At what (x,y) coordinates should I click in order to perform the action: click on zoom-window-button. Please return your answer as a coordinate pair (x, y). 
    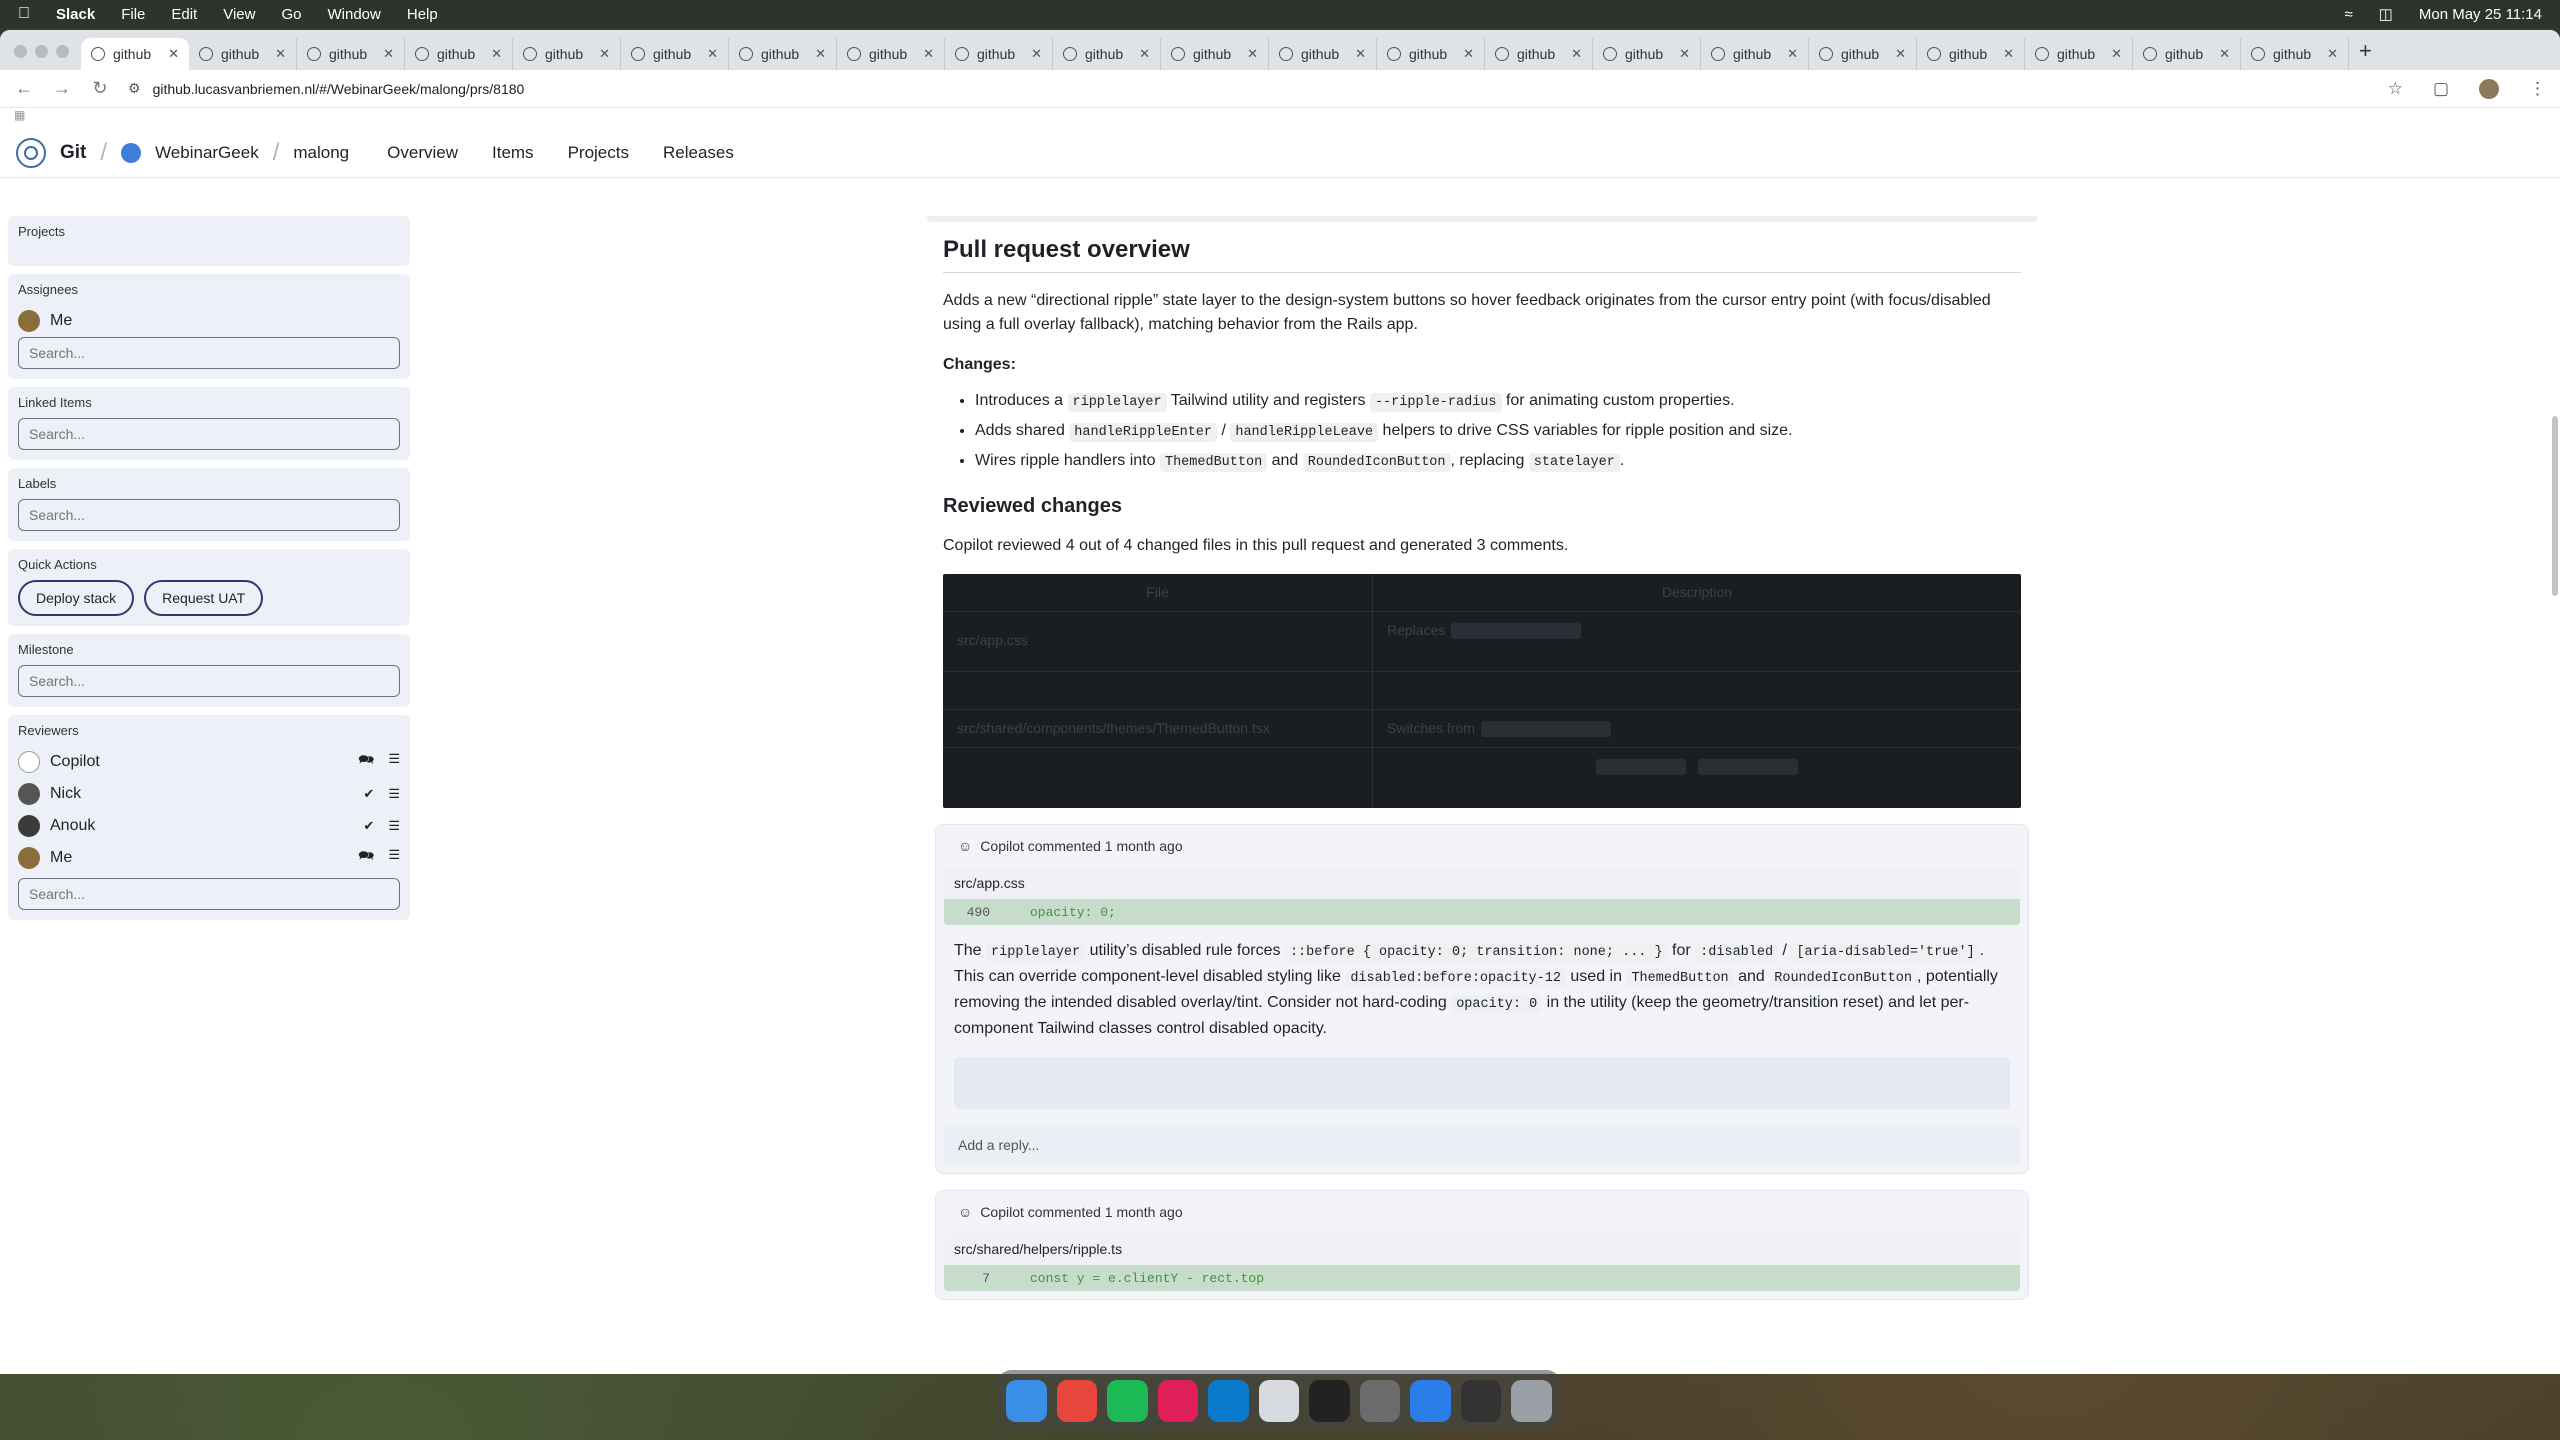
    Looking at the image, I should click on (62, 51).